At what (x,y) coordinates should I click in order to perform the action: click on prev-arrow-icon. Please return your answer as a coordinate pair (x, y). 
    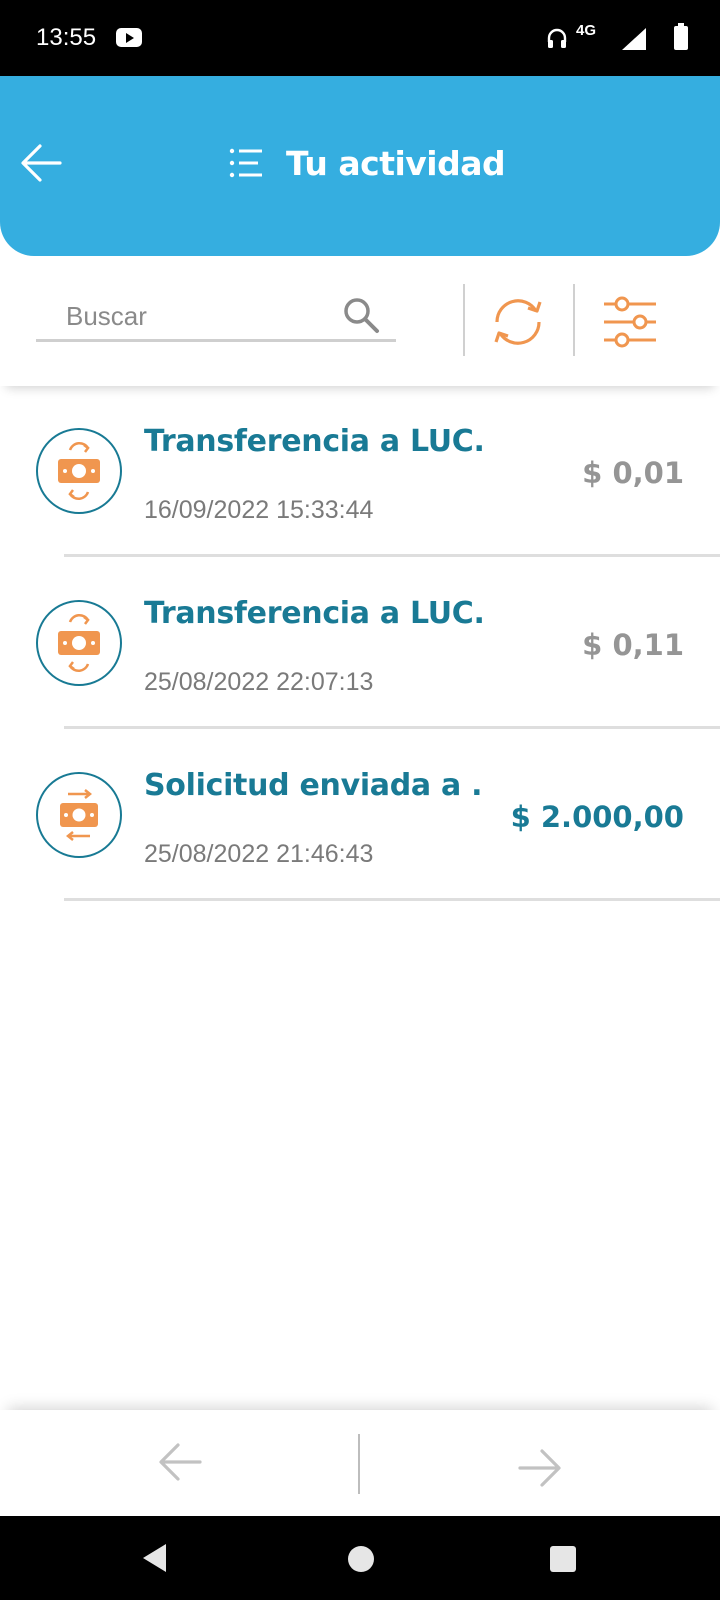
    Looking at the image, I should click on (180, 1462).